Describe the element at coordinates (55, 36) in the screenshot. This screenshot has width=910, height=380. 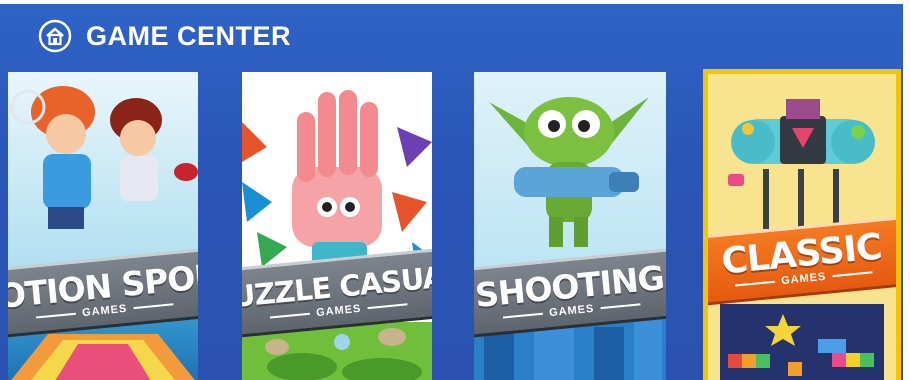
I see `home-icon` at that location.